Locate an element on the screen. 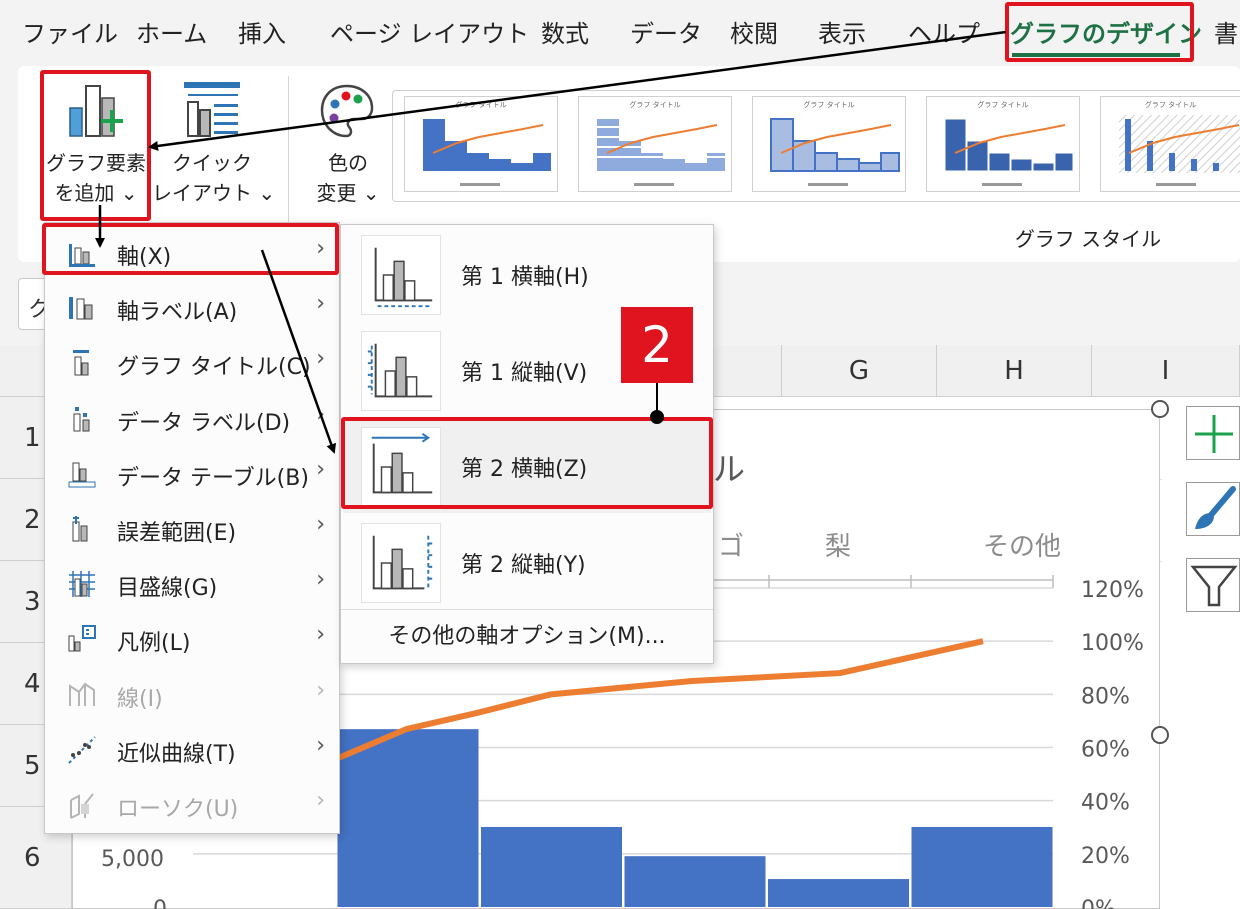 The width and height of the screenshot is (1240, 909). menu-item-data-labels: データ ラベル(D) › is located at coordinates (192, 418).